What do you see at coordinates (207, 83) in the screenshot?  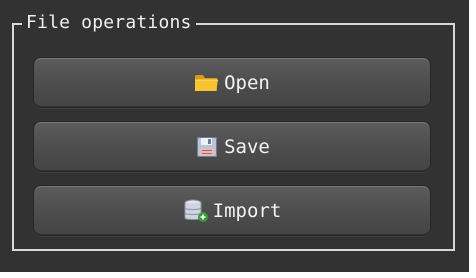 I see `folder-icon` at bounding box center [207, 83].